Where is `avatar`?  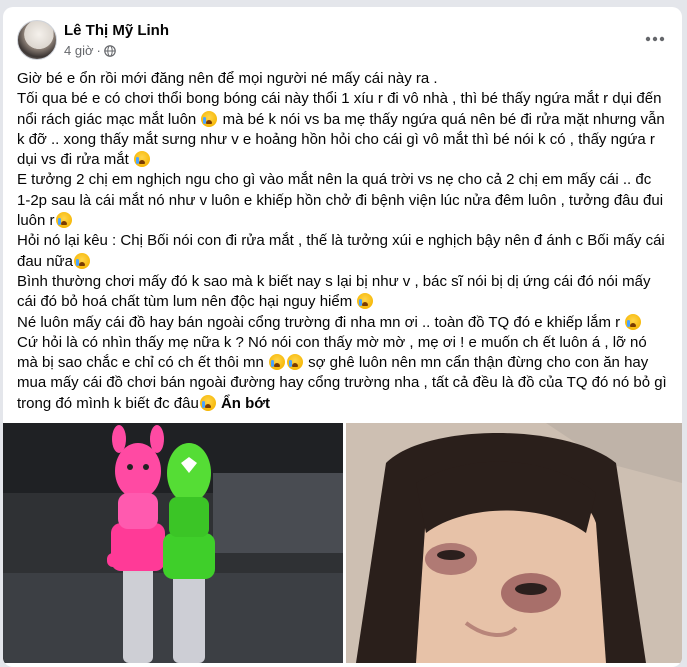 avatar is located at coordinates (37, 40).